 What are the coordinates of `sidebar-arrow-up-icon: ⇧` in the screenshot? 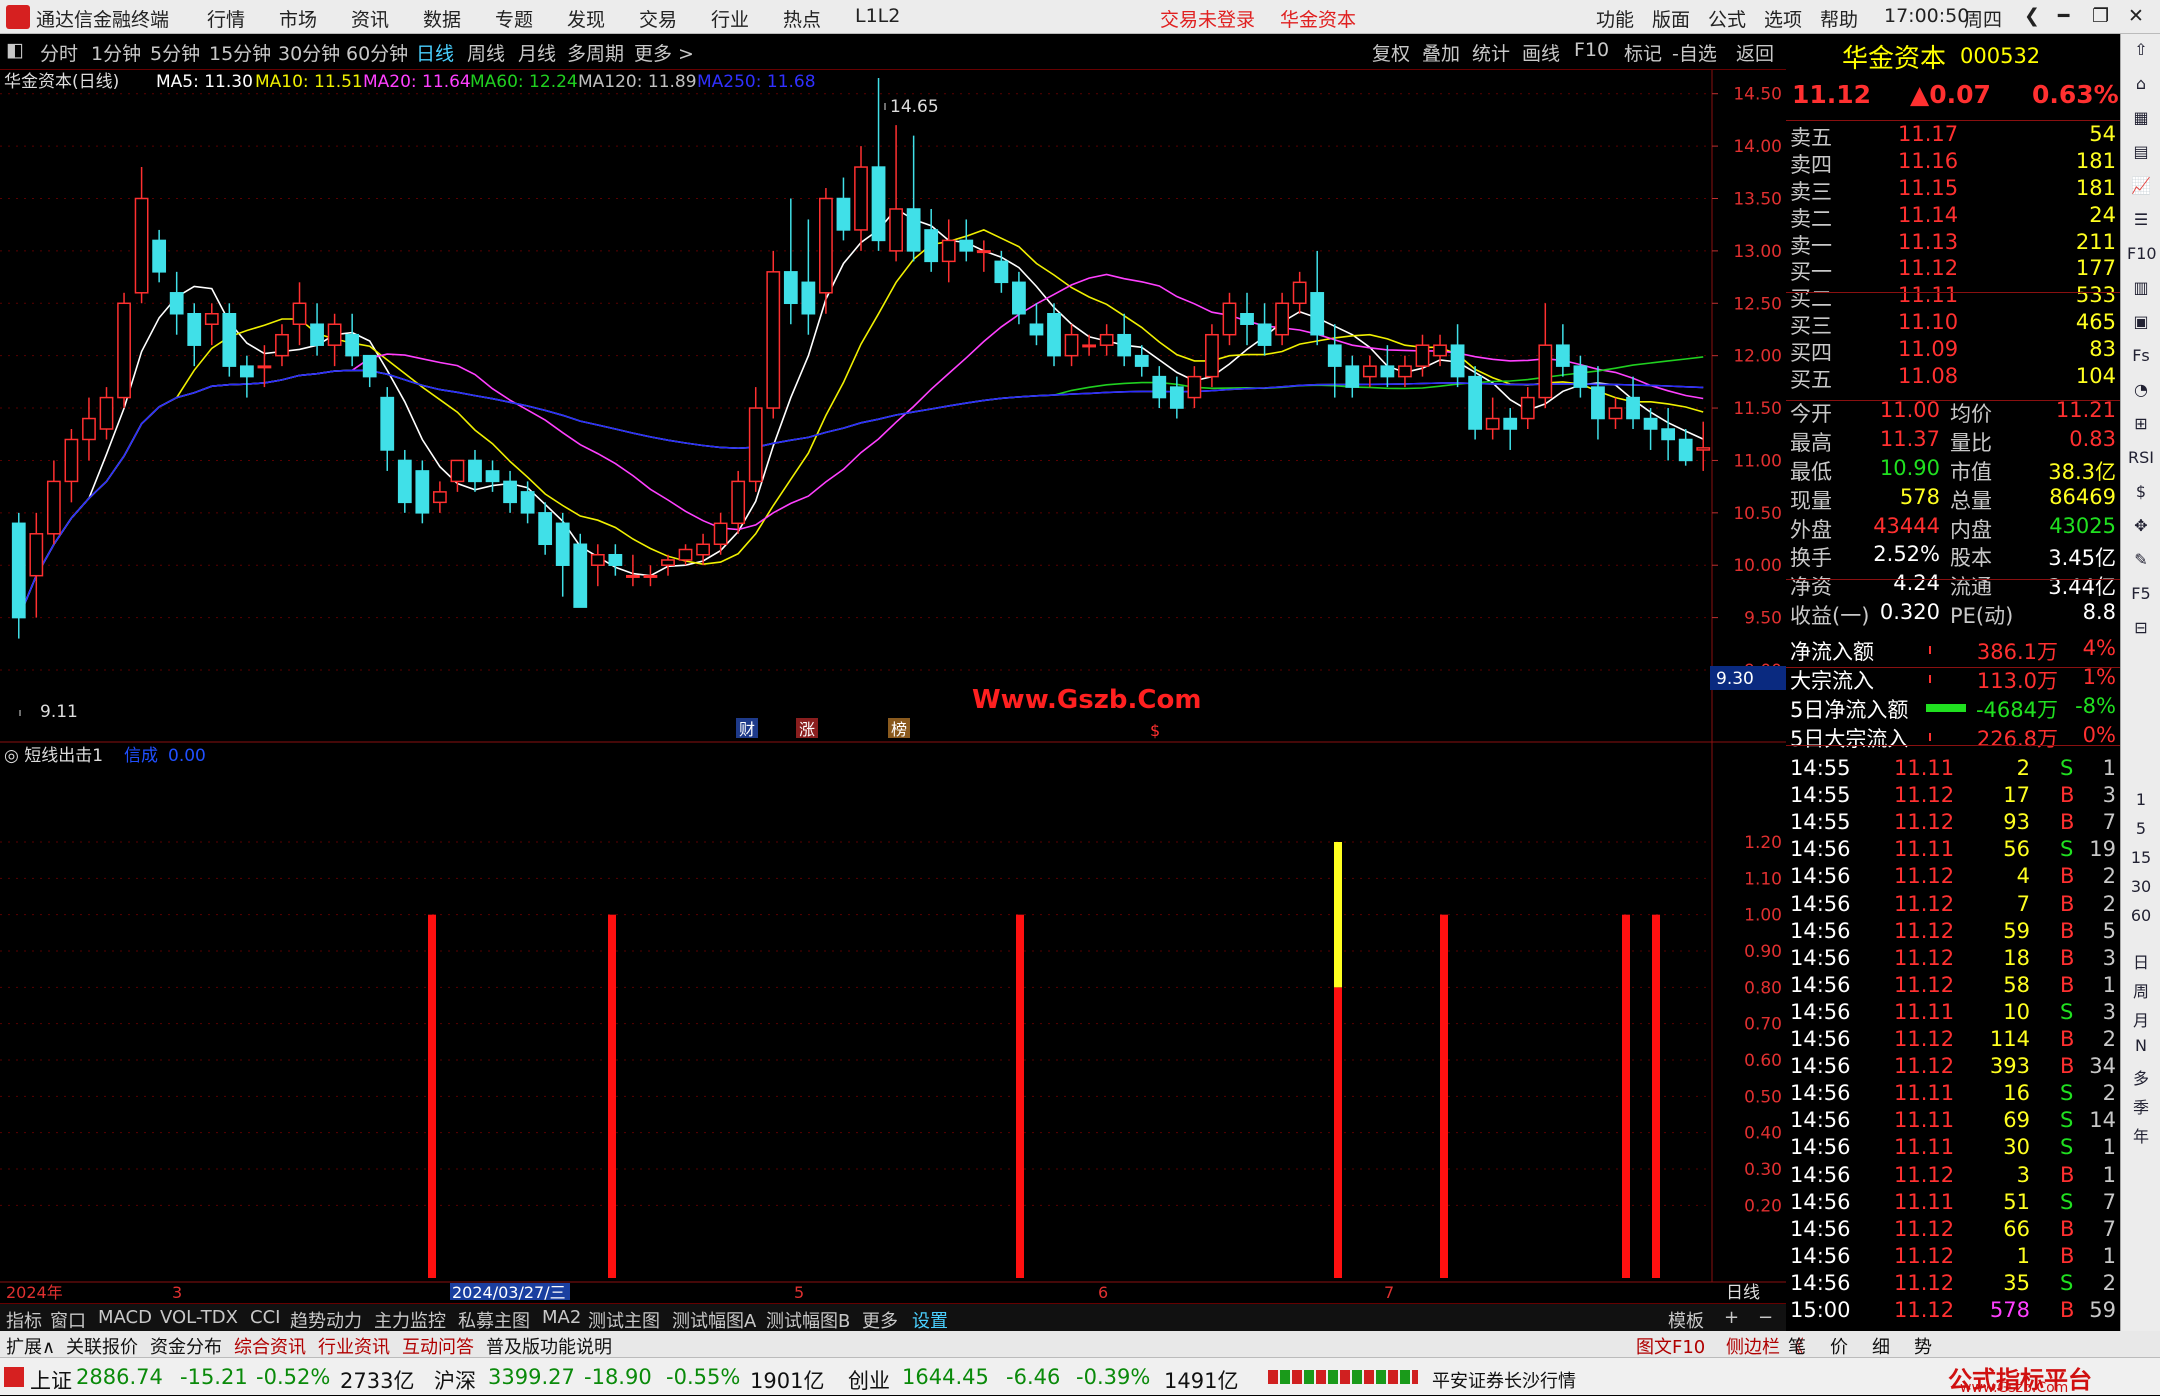 It's located at (2141, 49).